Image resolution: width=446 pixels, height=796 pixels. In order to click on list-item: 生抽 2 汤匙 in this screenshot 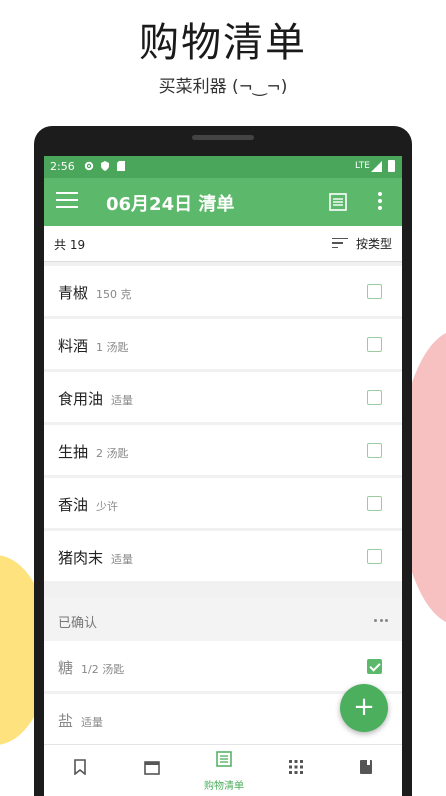, I will do `click(223, 450)`.